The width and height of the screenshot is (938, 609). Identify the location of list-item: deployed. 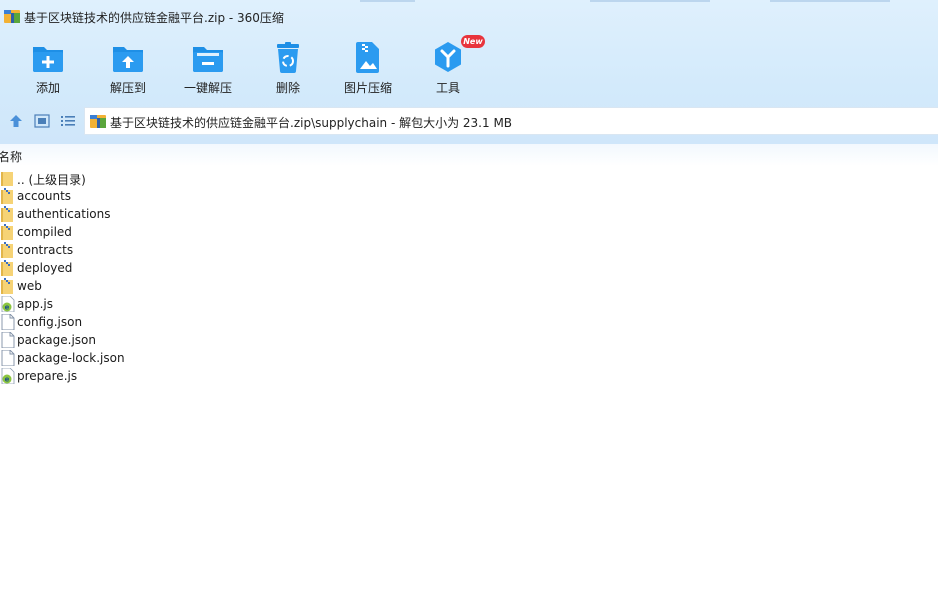
(150, 268).